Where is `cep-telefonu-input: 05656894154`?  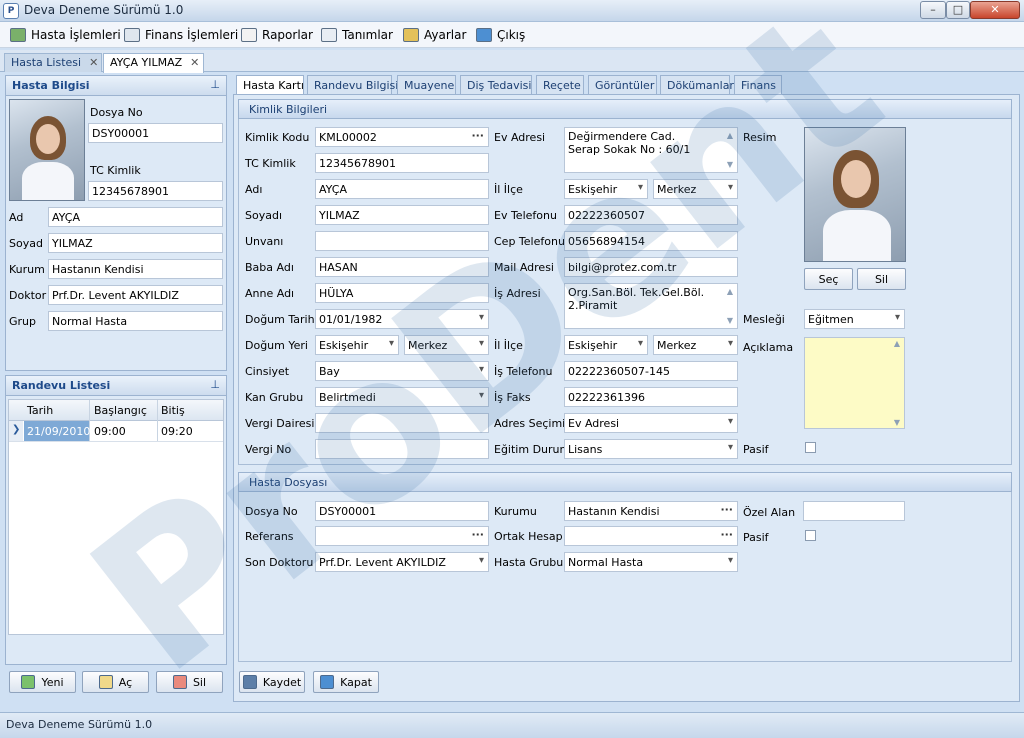
cep-telefonu-input: 05656894154 is located at coordinates (651, 241).